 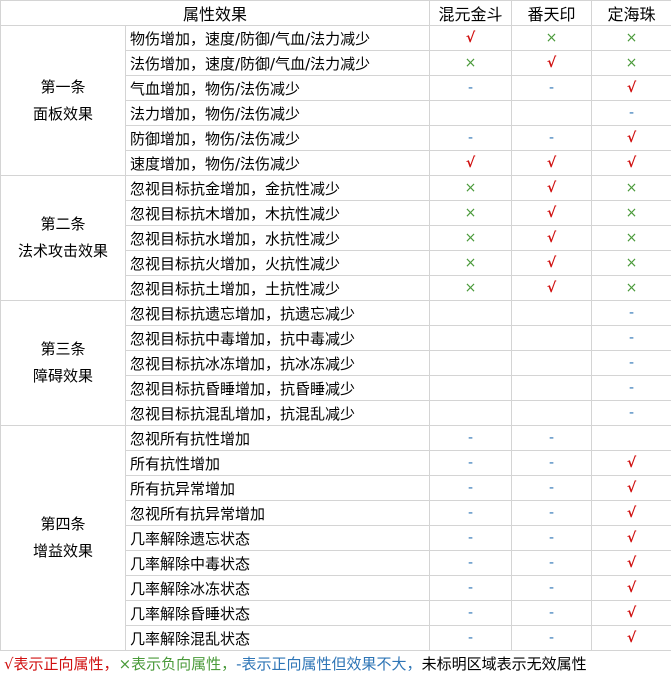 I want to click on section-title: 增益效果, so click(x=63, y=551).